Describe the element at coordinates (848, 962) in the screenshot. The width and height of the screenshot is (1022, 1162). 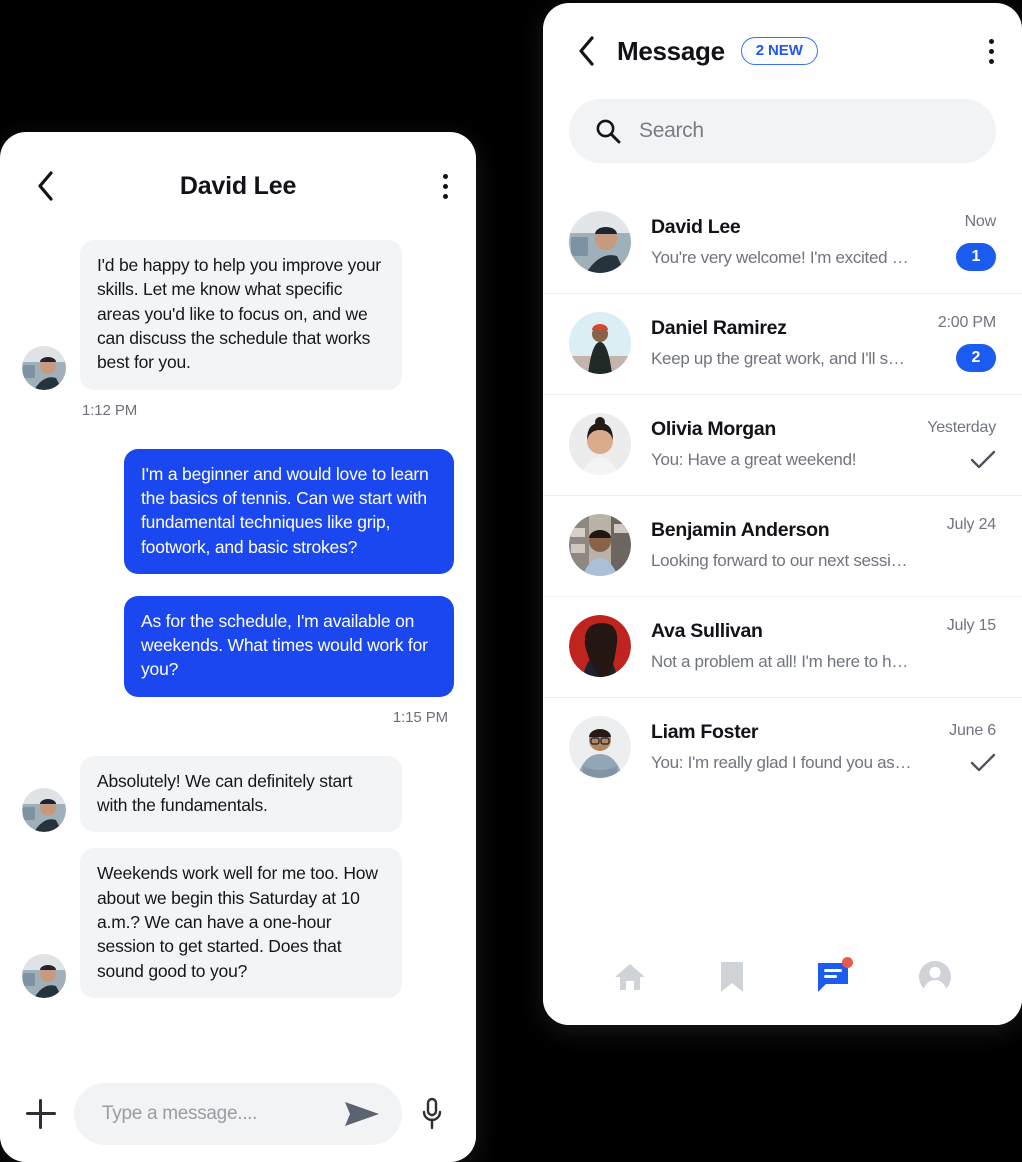
I see `notification-dot` at that location.